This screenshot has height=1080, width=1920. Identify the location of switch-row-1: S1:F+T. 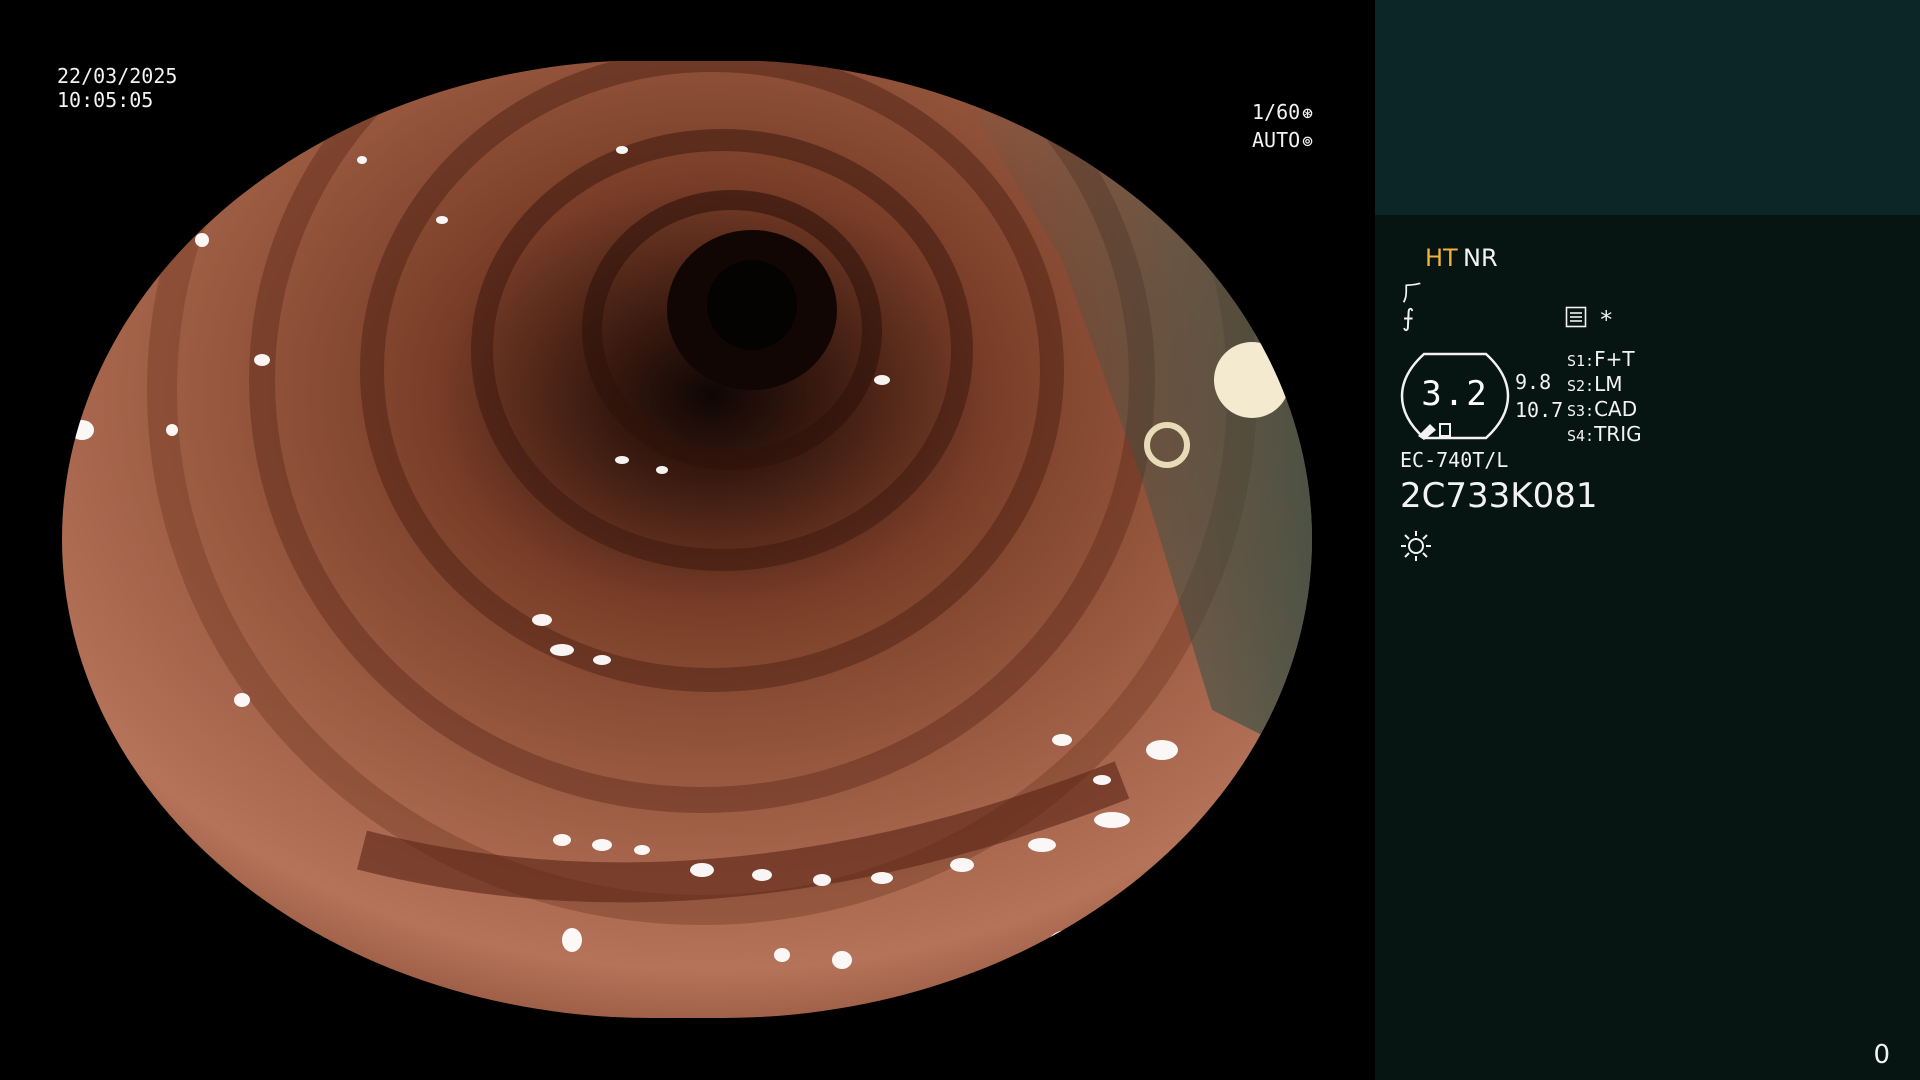
(1601, 359).